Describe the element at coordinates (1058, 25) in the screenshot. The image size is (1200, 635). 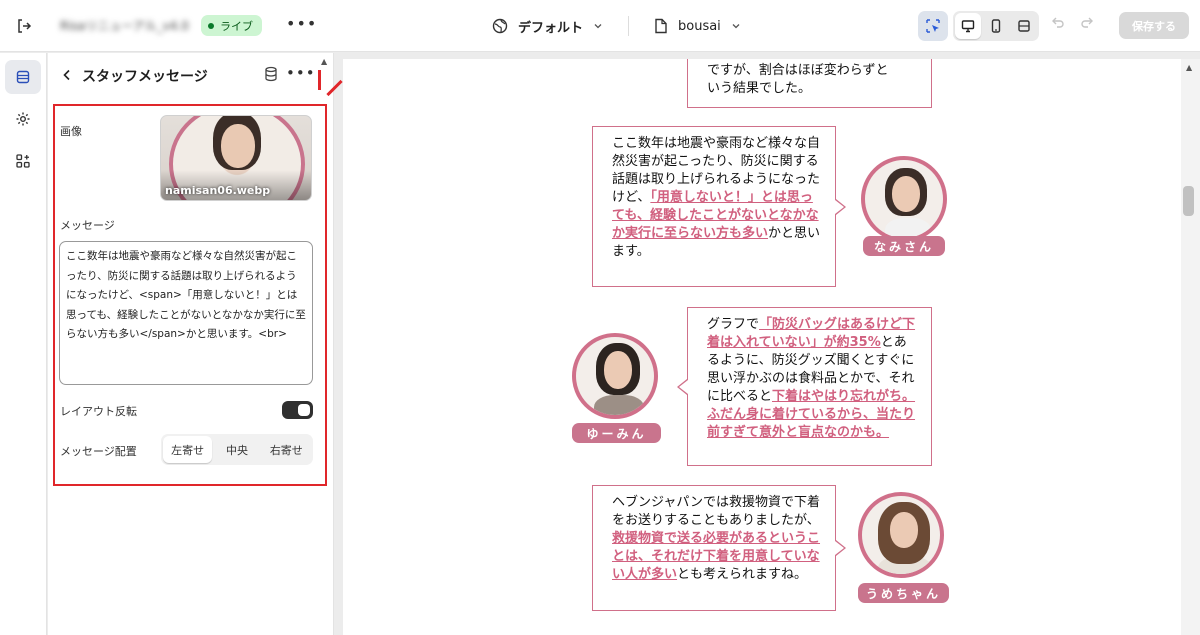
I see `undo-icon` at that location.